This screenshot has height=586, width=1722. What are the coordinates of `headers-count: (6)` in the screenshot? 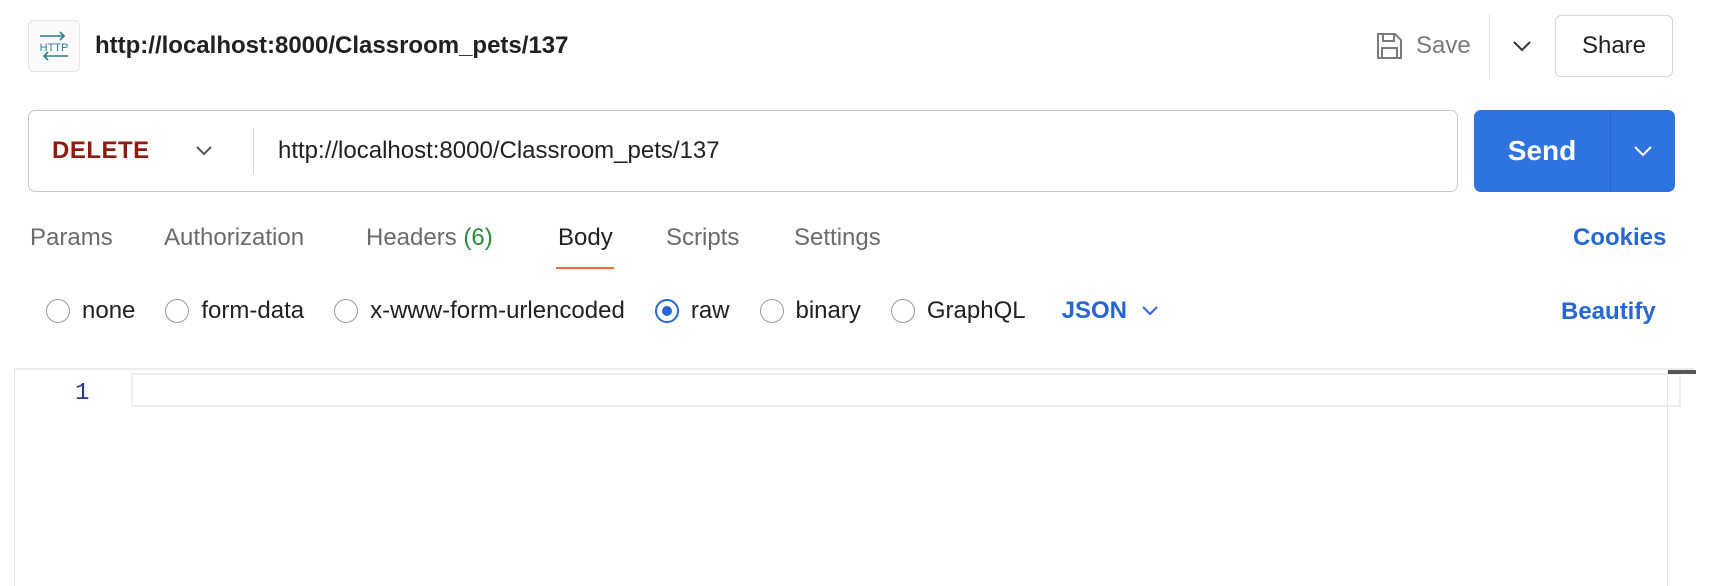 It's located at (478, 237).